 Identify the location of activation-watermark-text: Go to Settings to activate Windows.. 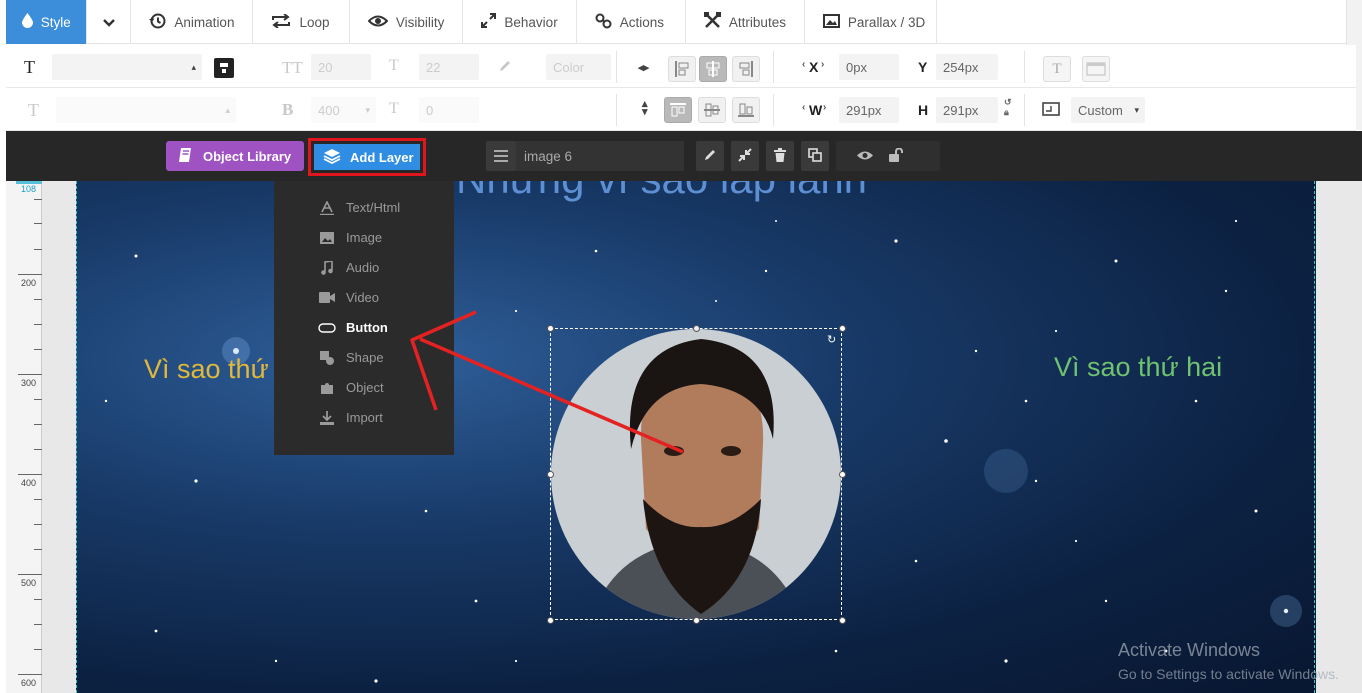
(1228, 674).